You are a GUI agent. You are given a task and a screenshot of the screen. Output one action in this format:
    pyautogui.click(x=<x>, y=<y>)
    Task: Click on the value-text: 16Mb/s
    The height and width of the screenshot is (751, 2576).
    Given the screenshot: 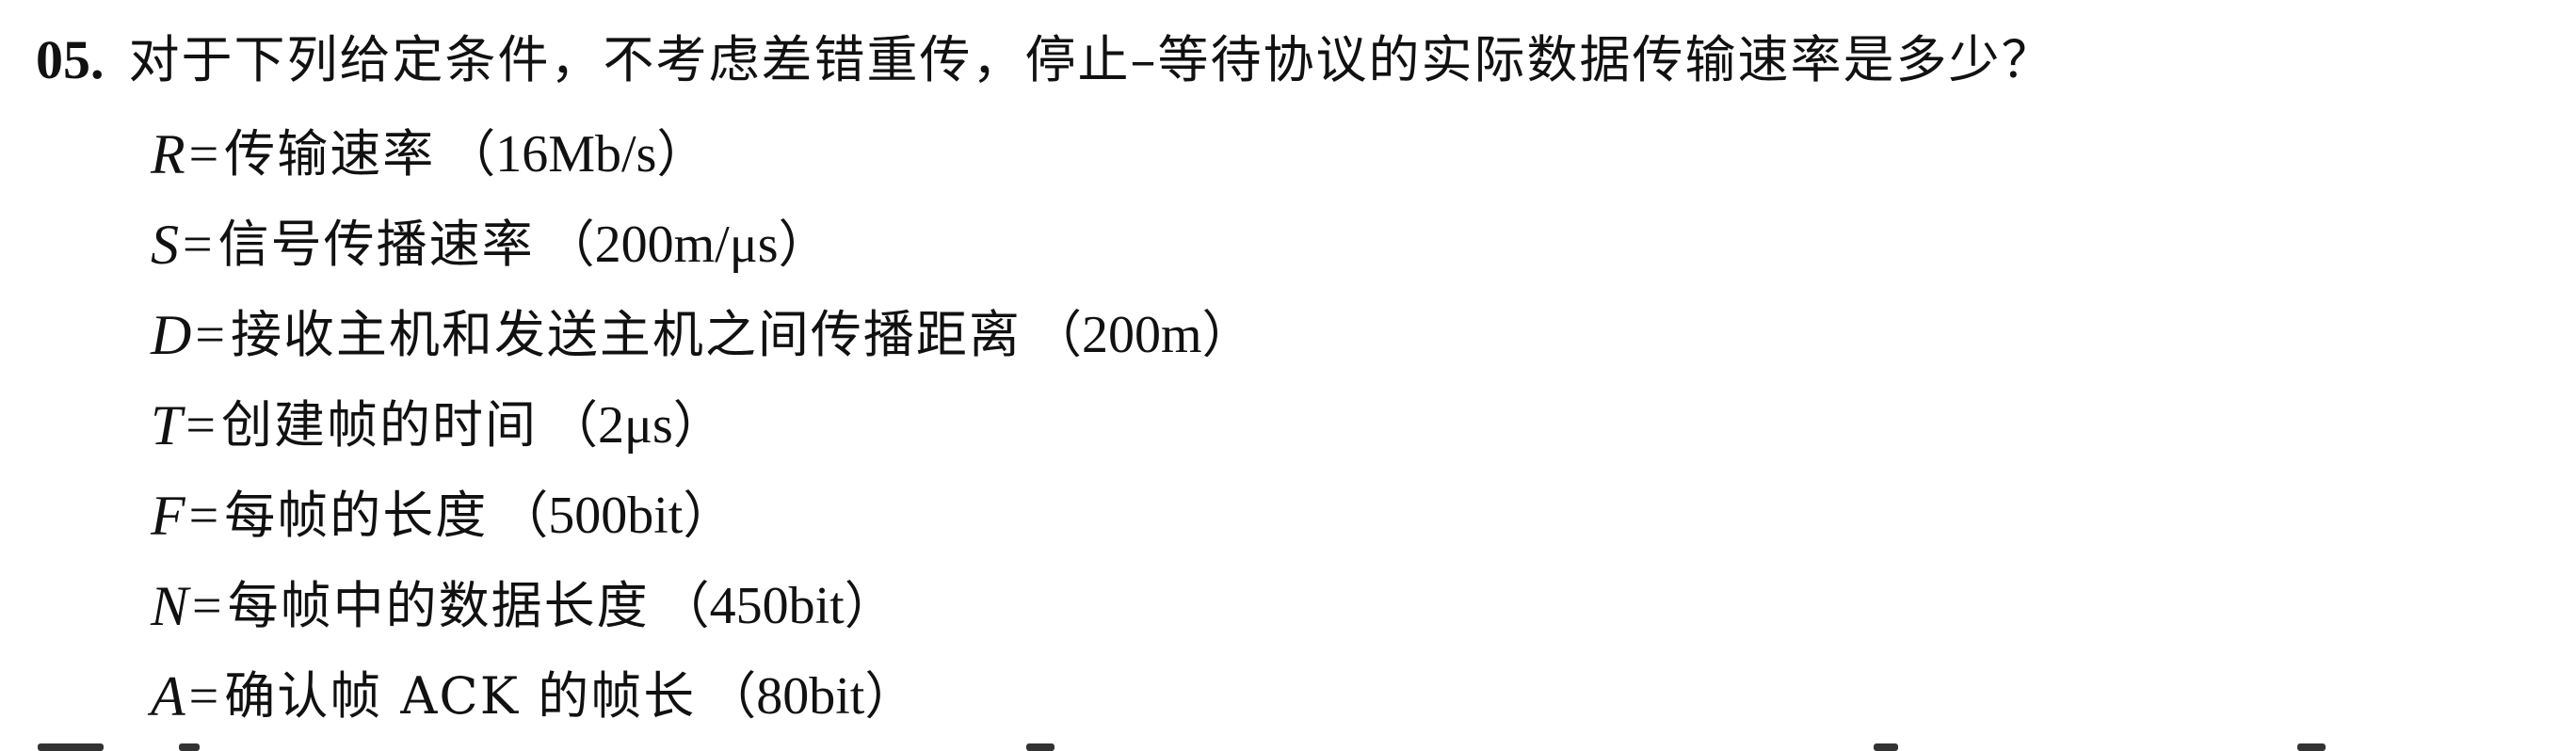 What is the action you would take?
    pyautogui.click(x=576, y=154)
    